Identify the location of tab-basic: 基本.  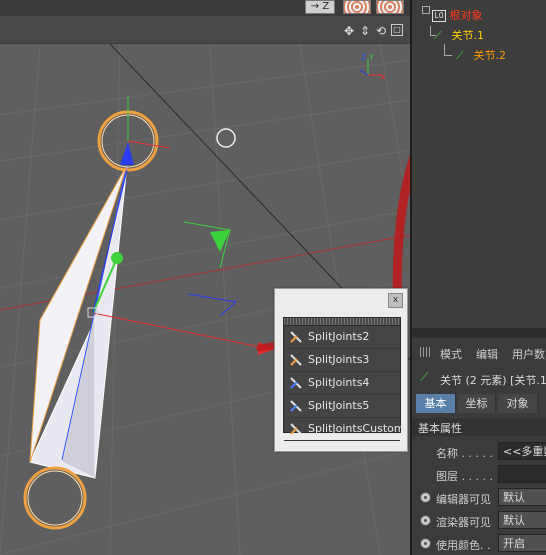
(436, 403).